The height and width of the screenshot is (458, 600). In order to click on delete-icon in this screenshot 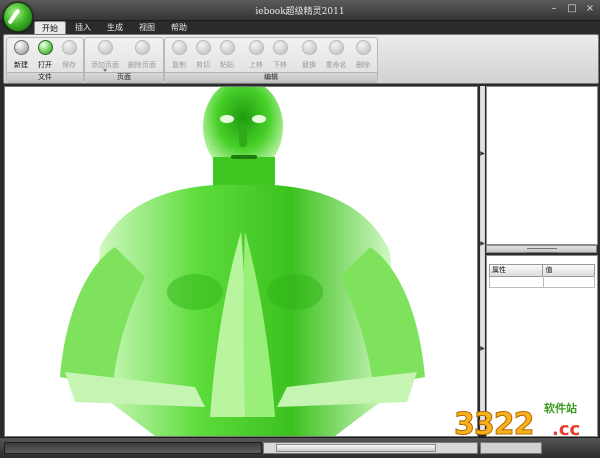, I will do `click(363, 47)`.